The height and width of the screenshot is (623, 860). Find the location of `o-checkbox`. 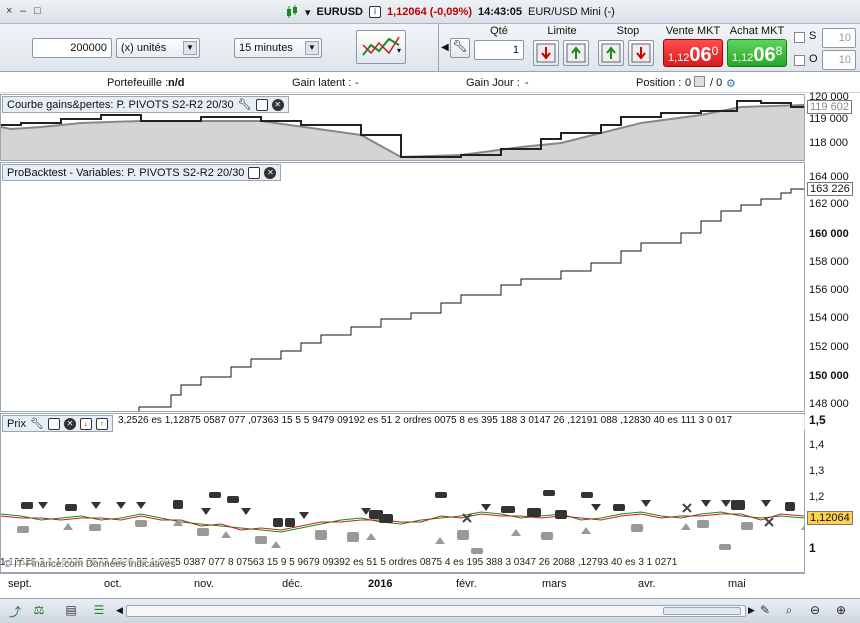

o-checkbox is located at coordinates (799, 60).